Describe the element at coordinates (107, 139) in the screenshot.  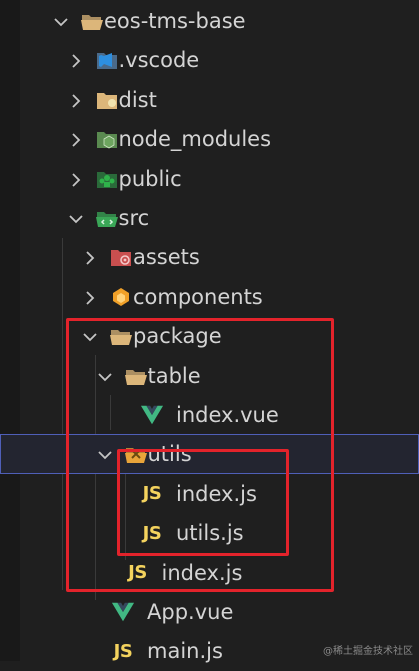
I see `node-modules-folder-icon` at that location.